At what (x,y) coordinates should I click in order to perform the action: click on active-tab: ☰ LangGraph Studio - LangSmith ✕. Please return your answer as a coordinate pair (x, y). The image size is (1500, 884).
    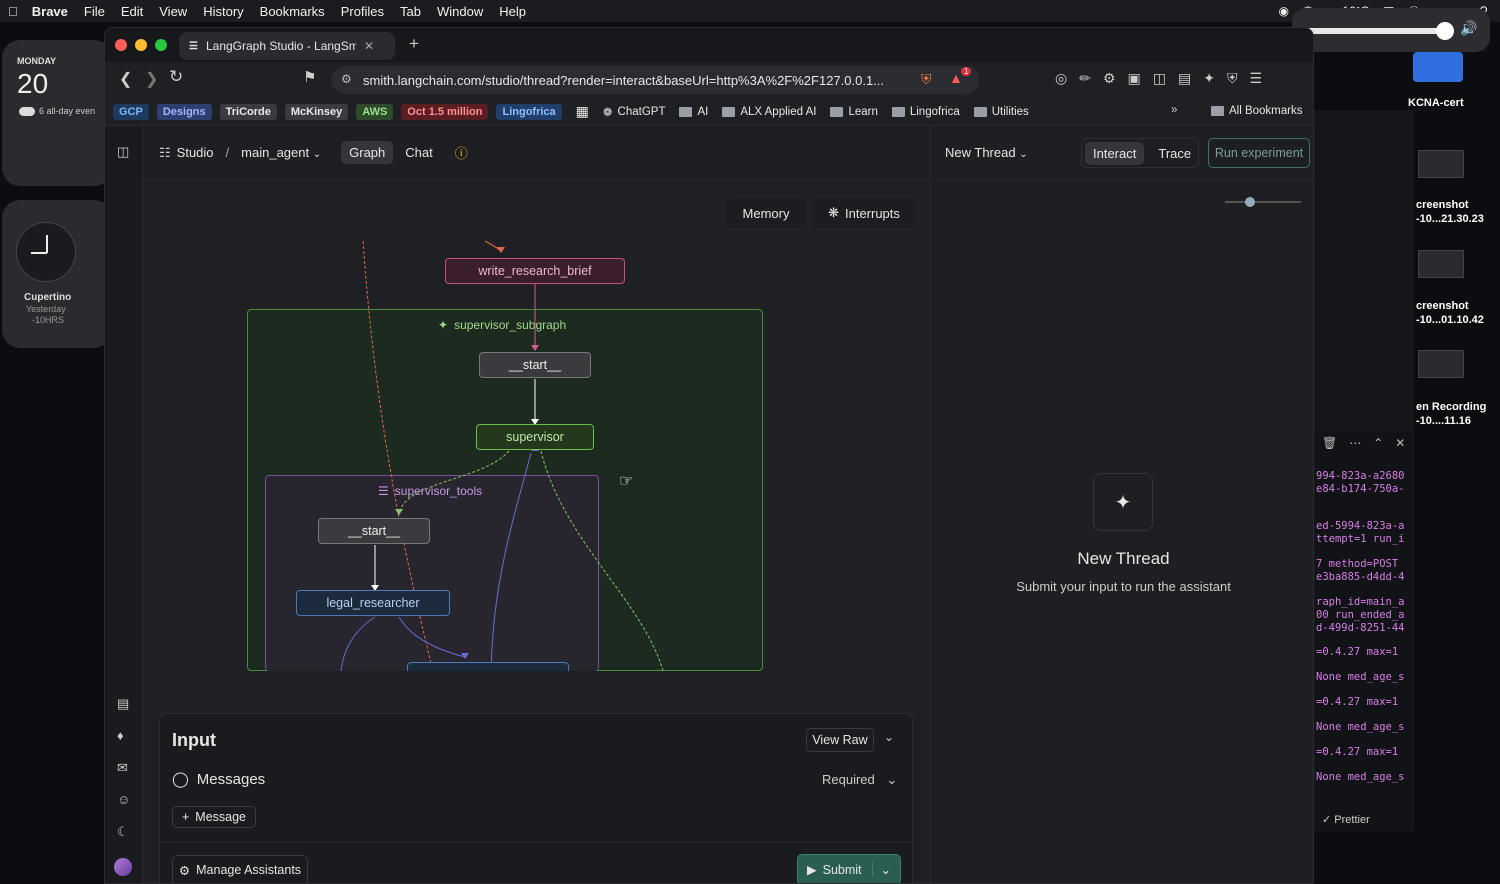
    Looking at the image, I should click on (287, 46).